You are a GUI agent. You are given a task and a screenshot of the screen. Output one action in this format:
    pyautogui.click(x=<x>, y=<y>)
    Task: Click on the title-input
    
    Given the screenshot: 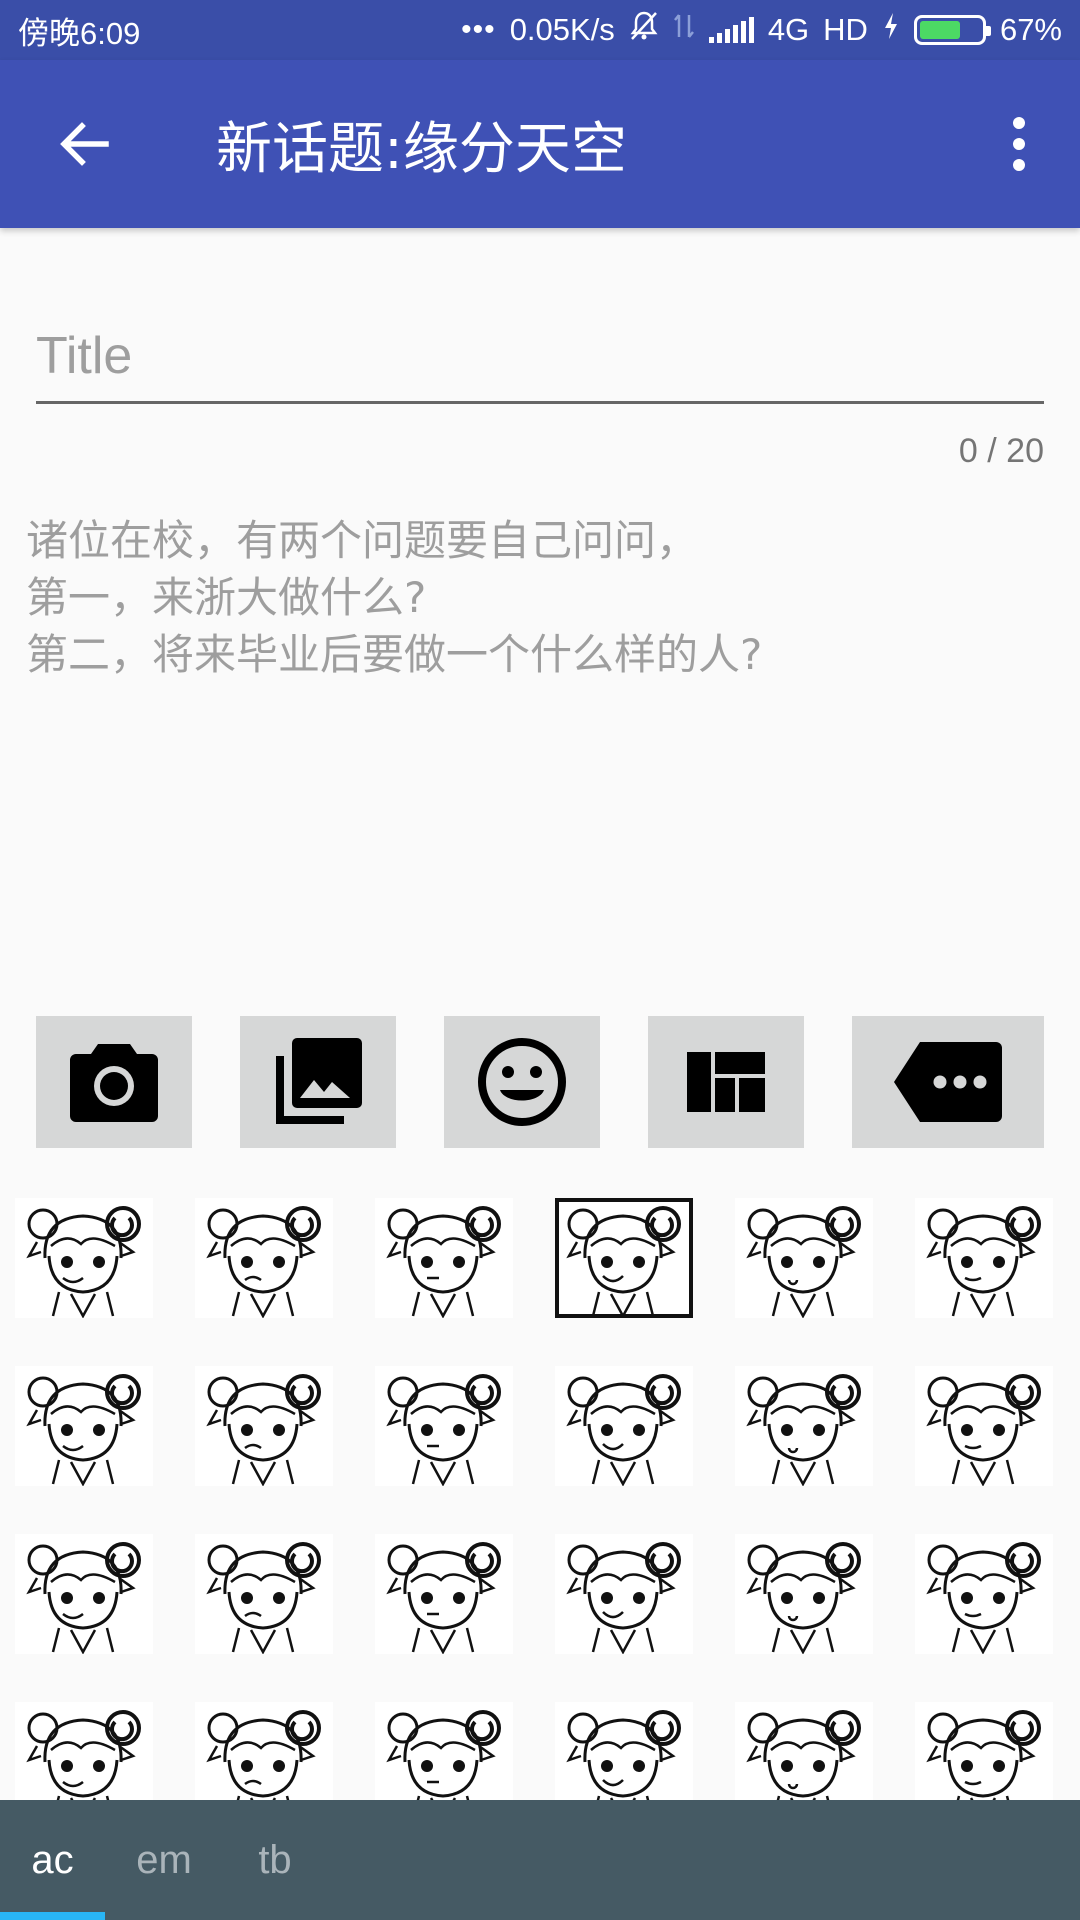 What is the action you would take?
    pyautogui.click(x=540, y=357)
    